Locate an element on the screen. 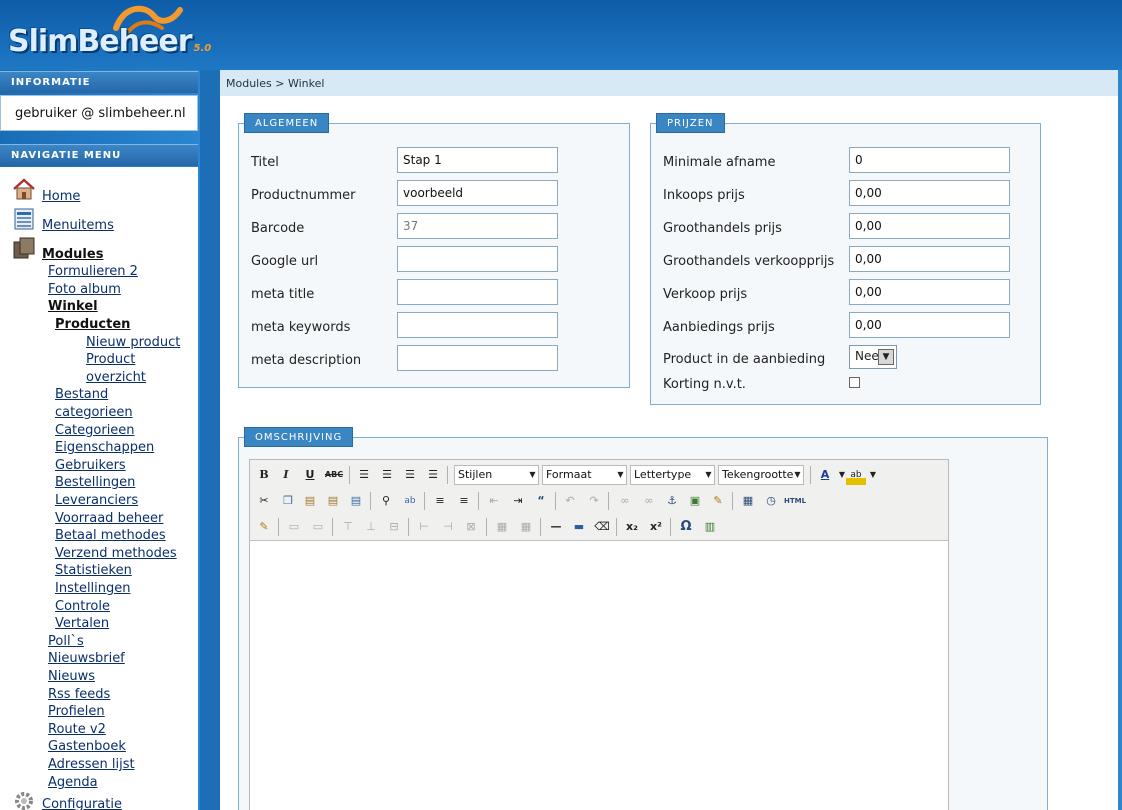  special-char-button: Ω is located at coordinates (686, 527).